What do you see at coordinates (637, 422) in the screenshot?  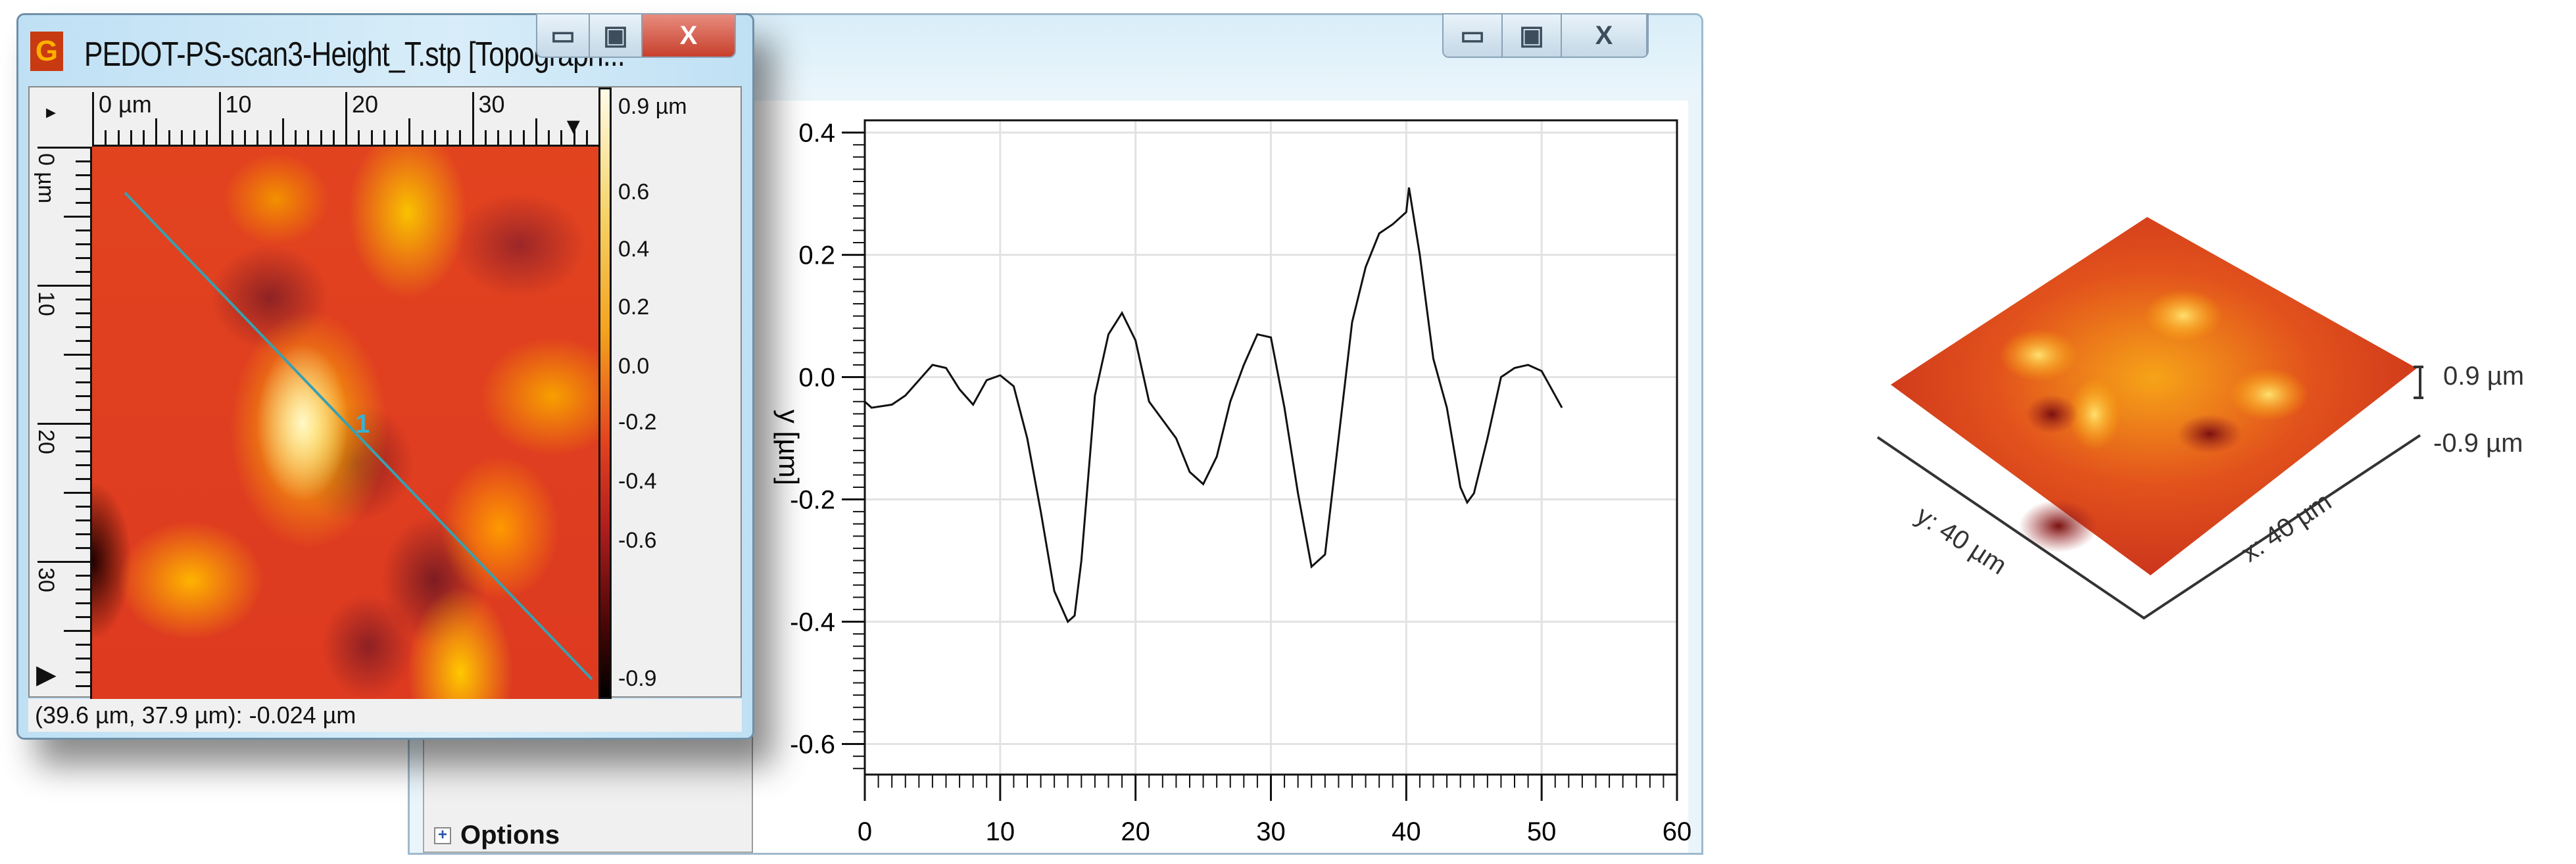 I see `colorbar-label: -0.2` at bounding box center [637, 422].